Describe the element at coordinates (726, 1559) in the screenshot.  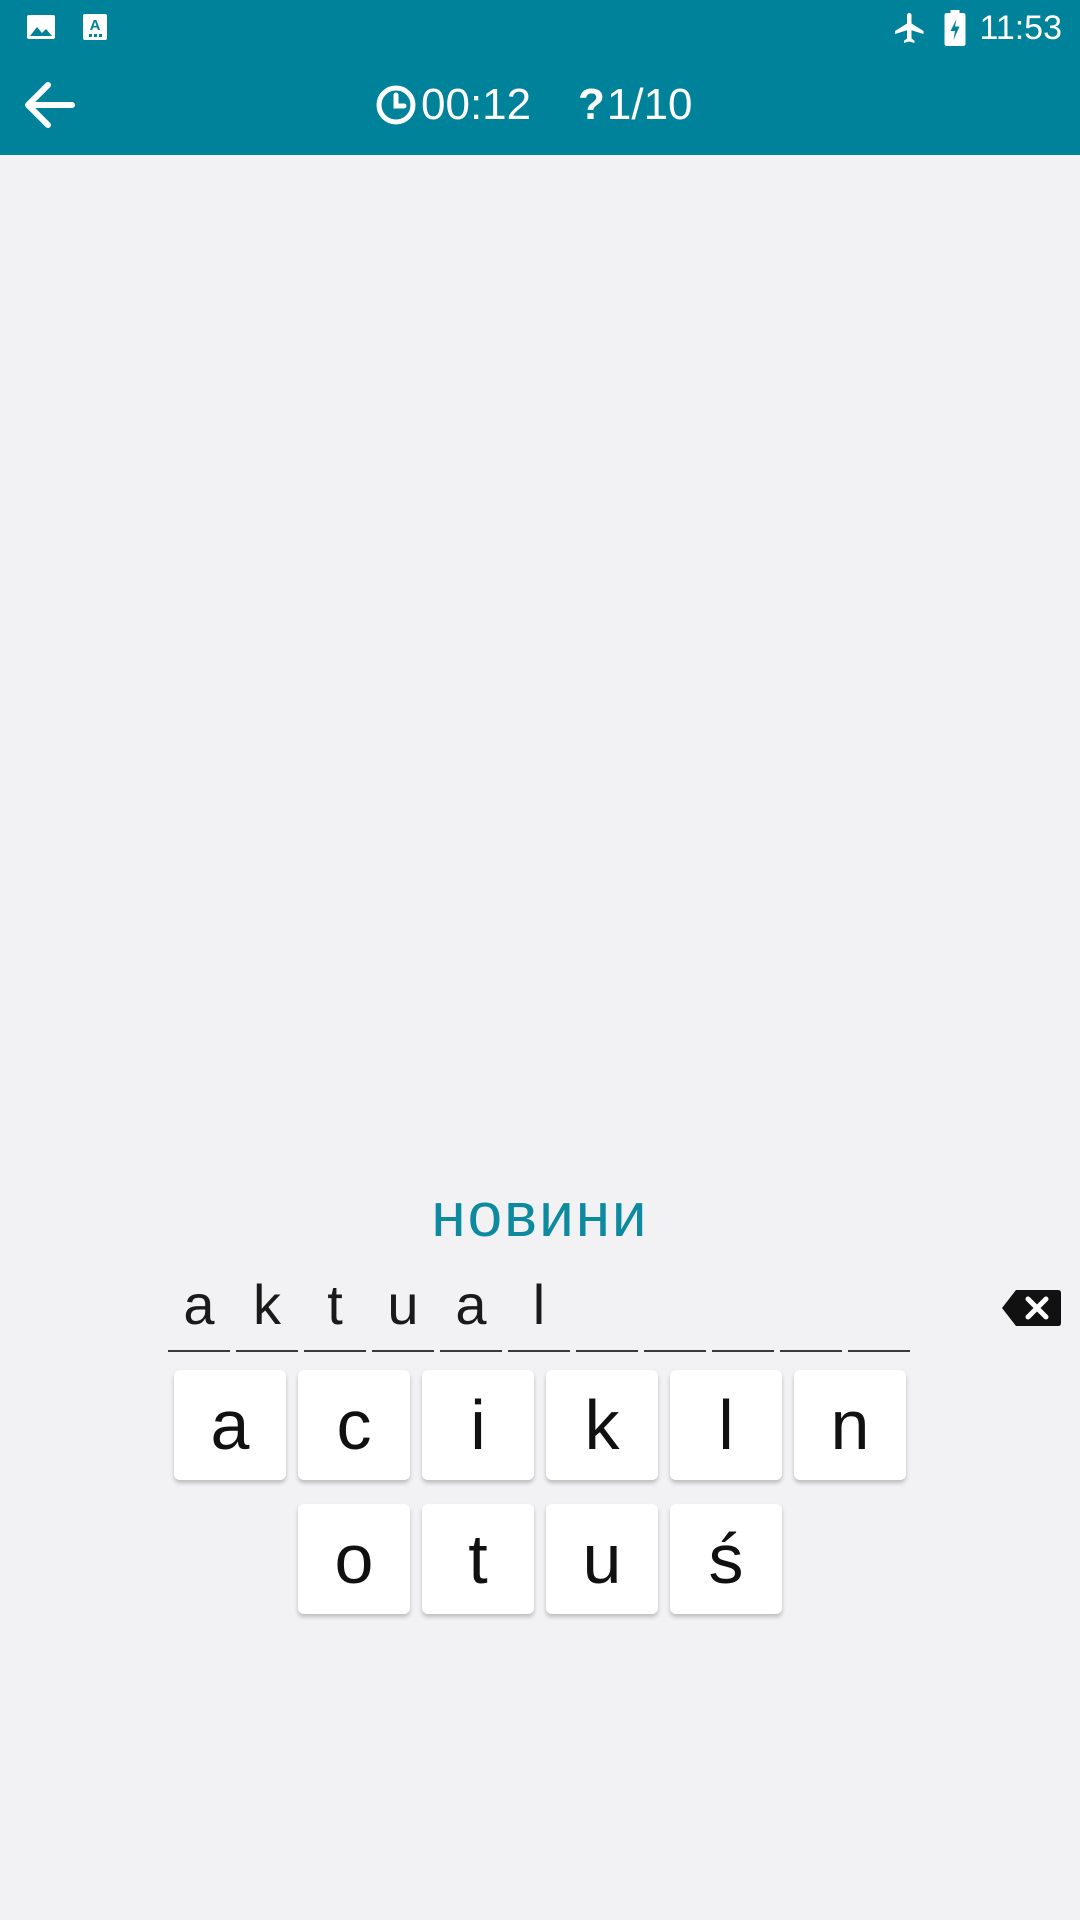
I see `letter-key: ś` at that location.